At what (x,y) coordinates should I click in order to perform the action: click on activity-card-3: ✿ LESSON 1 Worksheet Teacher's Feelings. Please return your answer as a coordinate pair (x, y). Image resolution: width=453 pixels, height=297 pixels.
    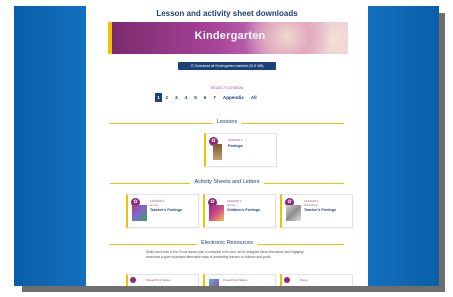
    Looking at the image, I should click on (316, 211).